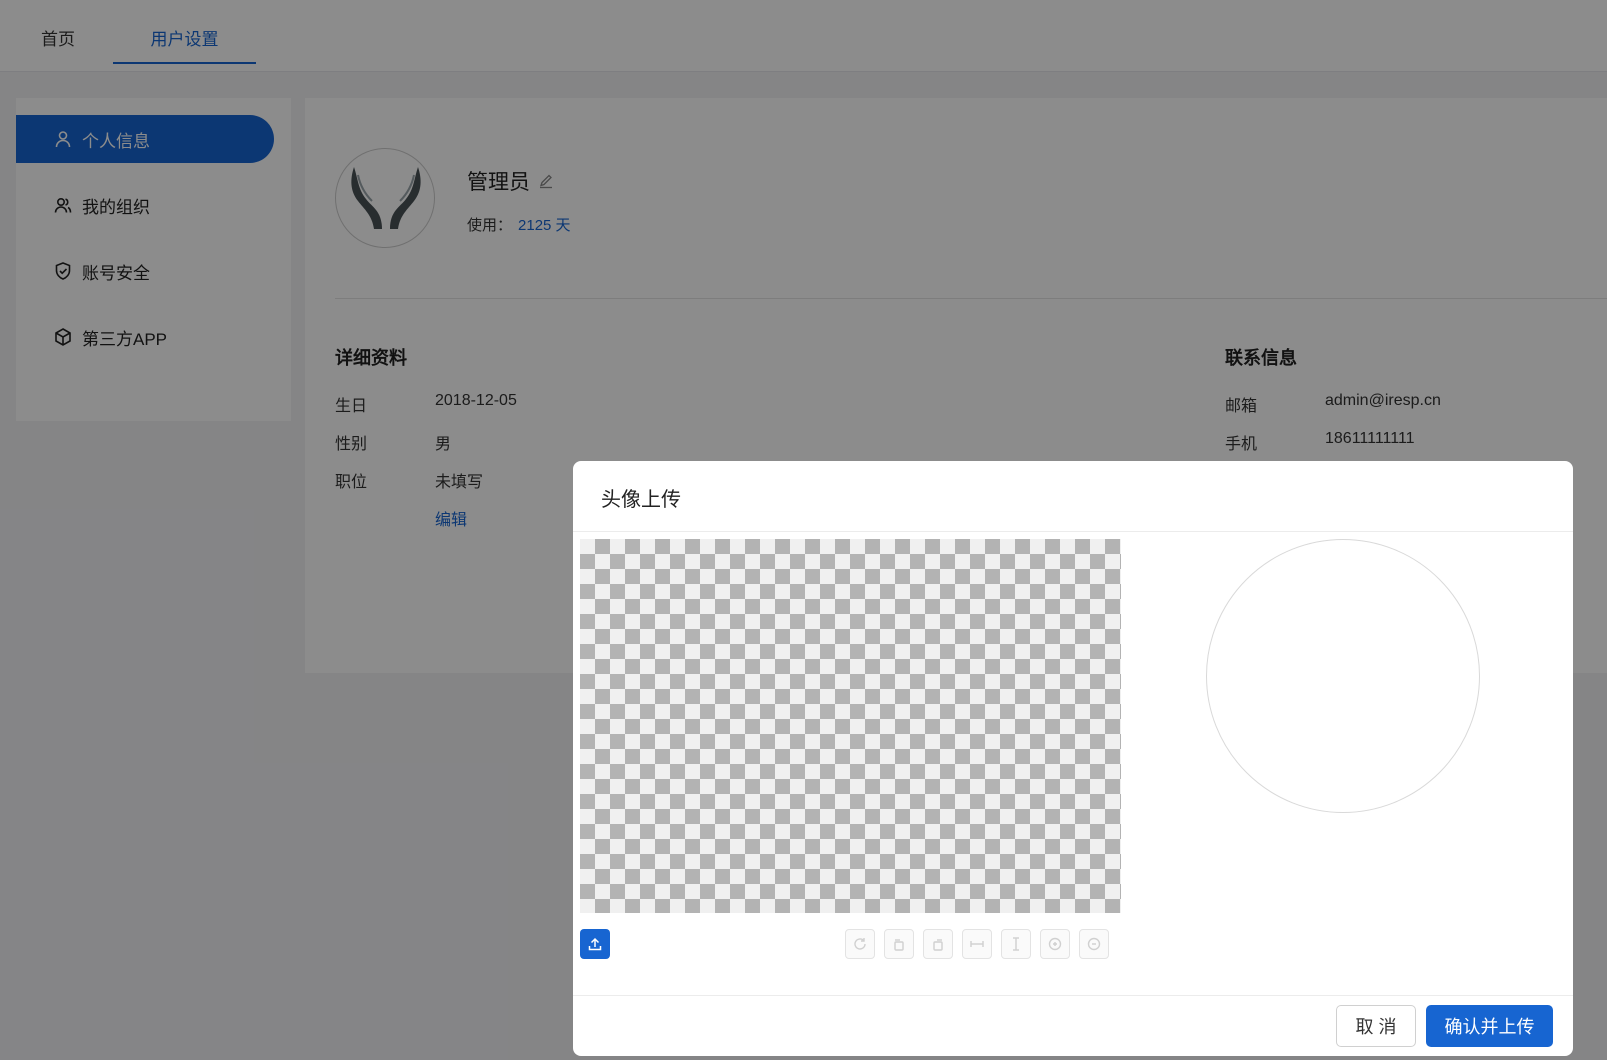 Image resolution: width=1607 pixels, height=1060 pixels. I want to click on dialog-title: 头像上传, so click(641, 500).